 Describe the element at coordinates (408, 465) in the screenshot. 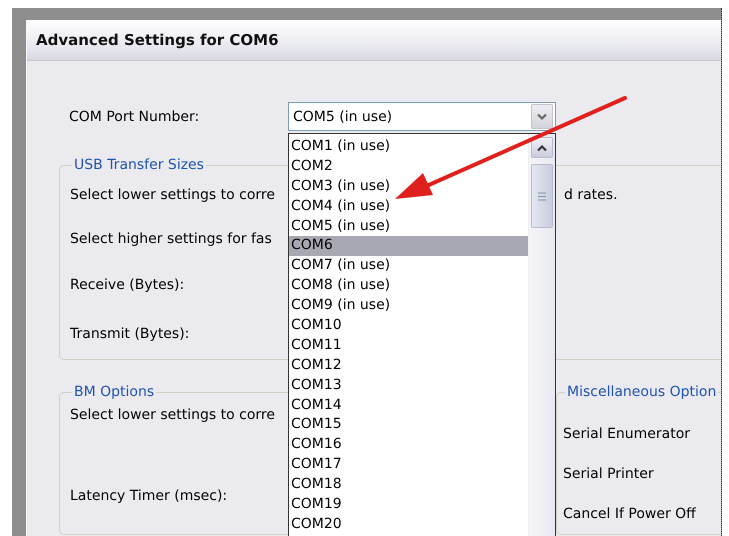

I see `dropdown-option: COM17` at that location.